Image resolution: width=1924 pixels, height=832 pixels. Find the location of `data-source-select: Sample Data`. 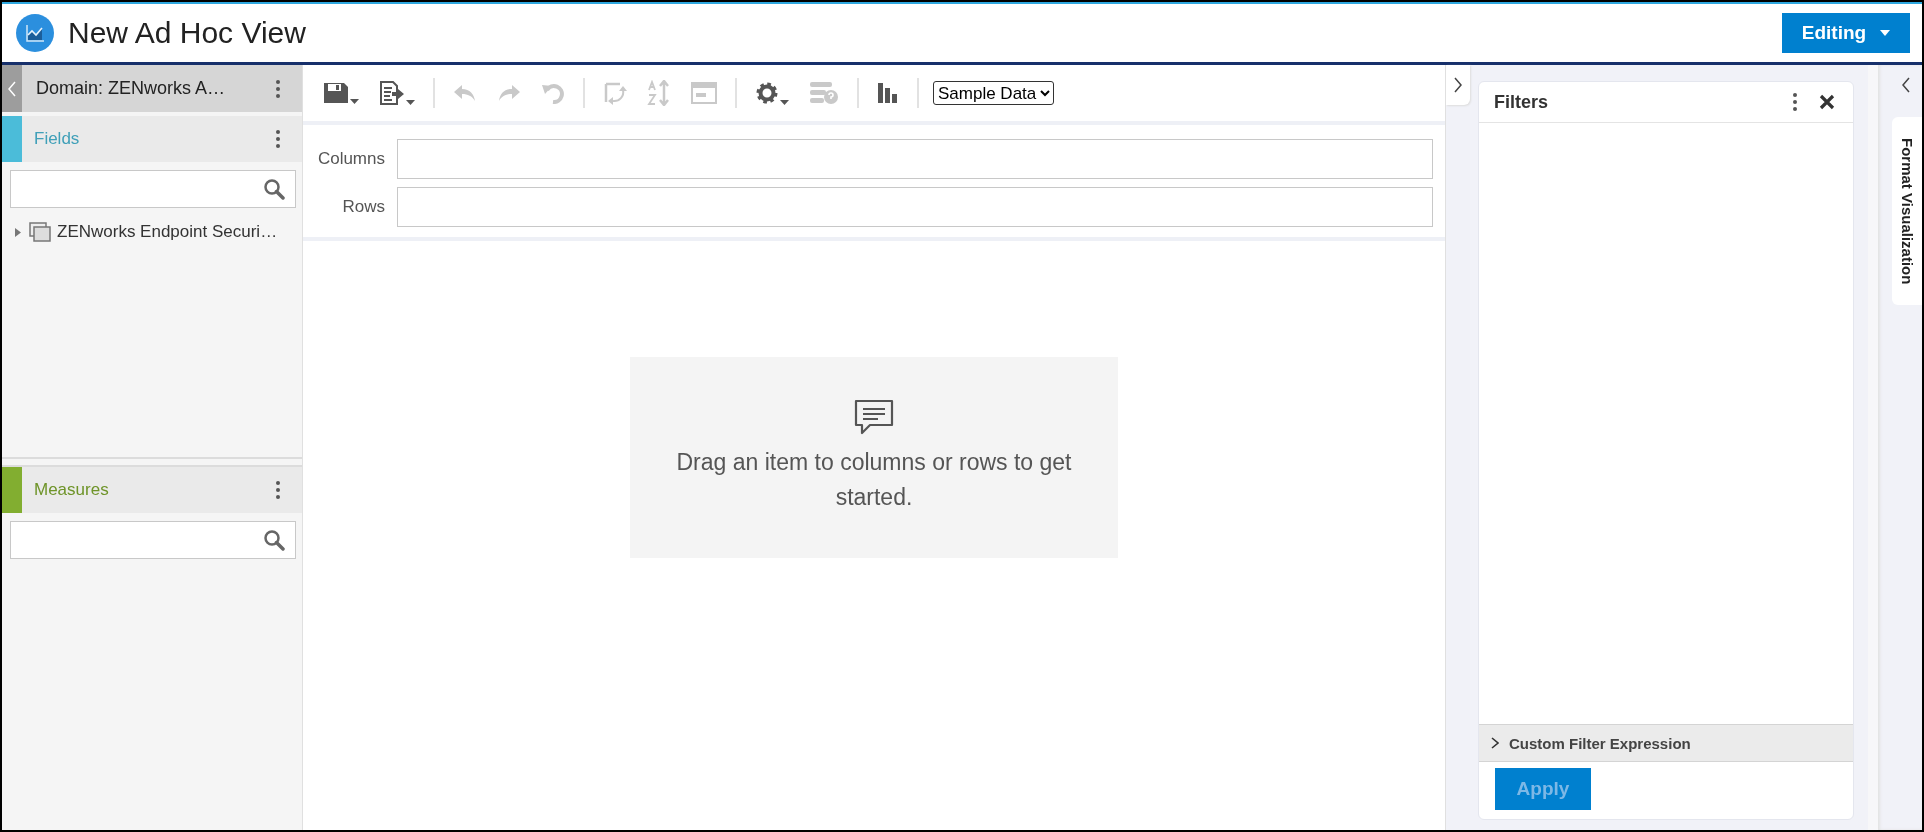

data-source-select: Sample Data is located at coordinates (993, 93).